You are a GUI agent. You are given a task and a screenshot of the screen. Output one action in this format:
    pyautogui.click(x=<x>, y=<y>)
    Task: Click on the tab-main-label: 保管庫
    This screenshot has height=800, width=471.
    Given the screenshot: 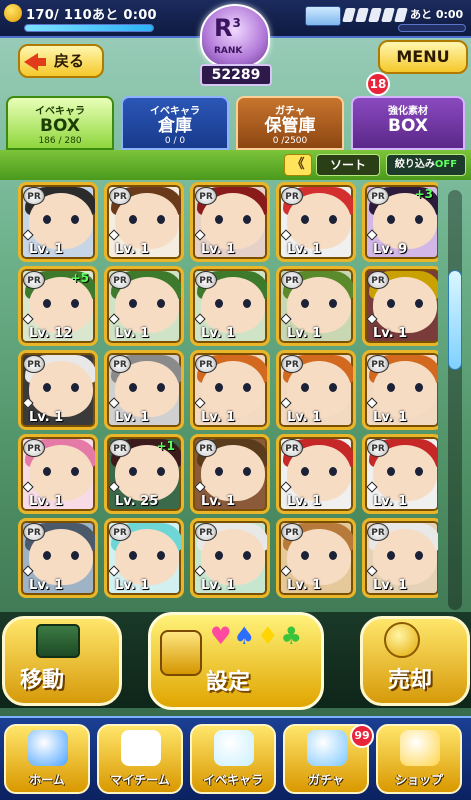 What is the action you would take?
    pyautogui.click(x=290, y=126)
    